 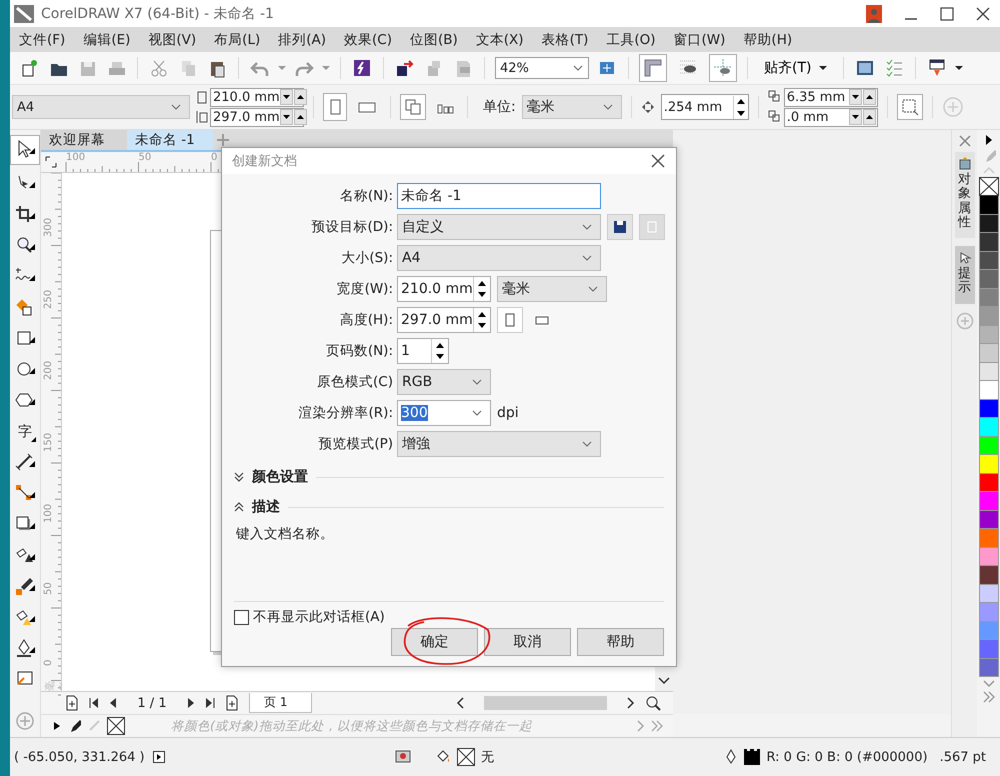 I want to click on dialog-button: 取消, so click(x=527, y=642).